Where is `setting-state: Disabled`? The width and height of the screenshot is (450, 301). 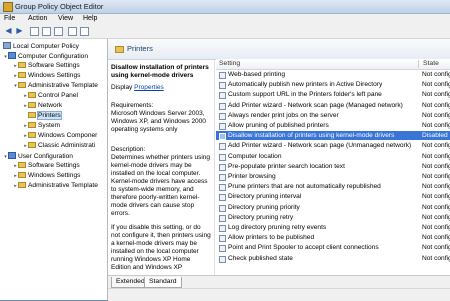
setting-state: Disabled is located at coordinates (435, 136).